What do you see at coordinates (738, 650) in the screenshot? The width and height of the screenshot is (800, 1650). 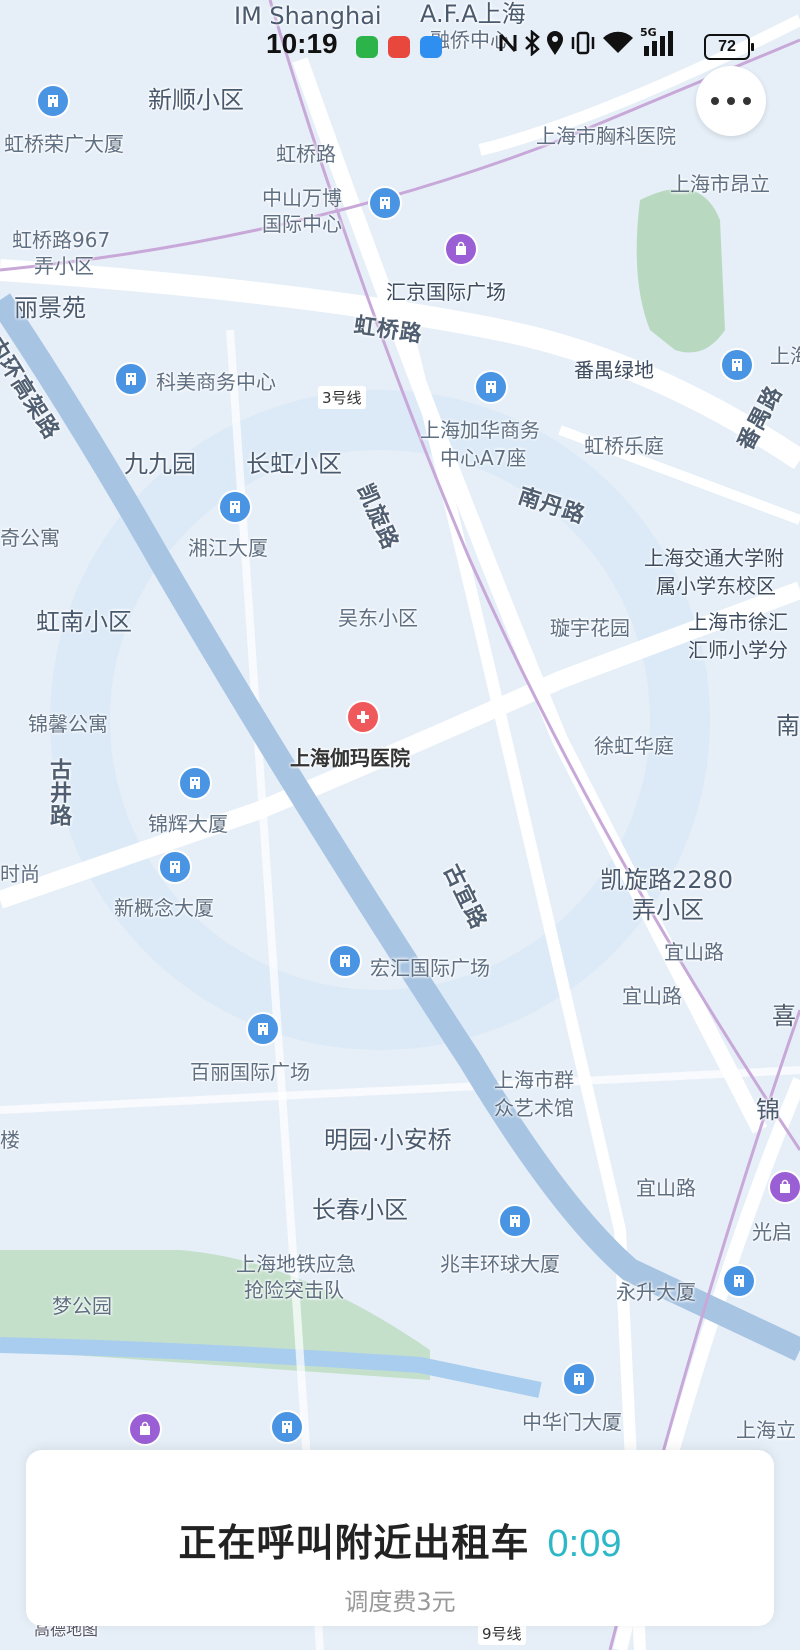 I see `map-label: 汇师小学分` at bounding box center [738, 650].